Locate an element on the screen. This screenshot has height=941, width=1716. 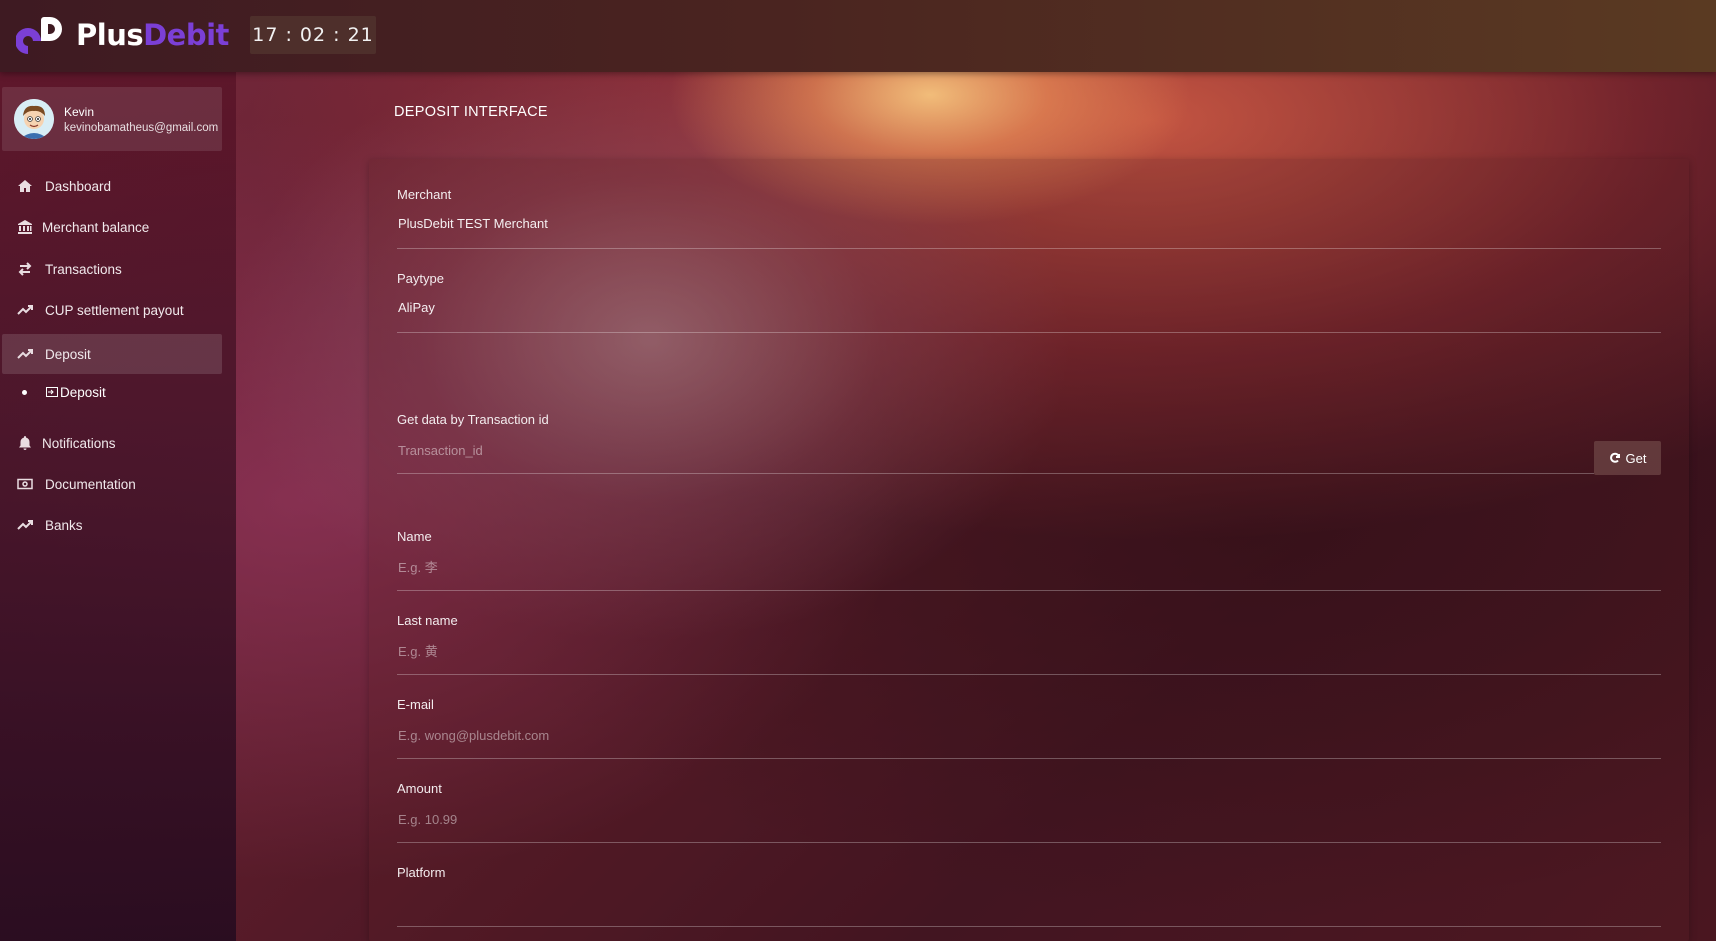
sidebar-item-deposit: Deposit is located at coordinates (112, 354).